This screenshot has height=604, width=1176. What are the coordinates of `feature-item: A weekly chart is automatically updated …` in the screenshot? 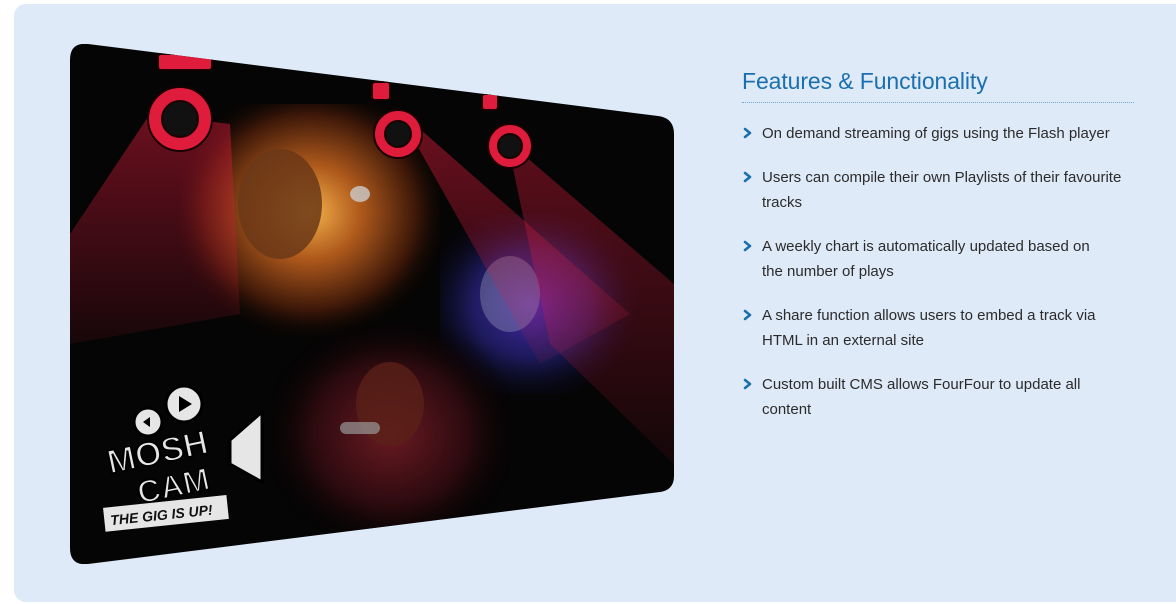 It's located at (938, 259).